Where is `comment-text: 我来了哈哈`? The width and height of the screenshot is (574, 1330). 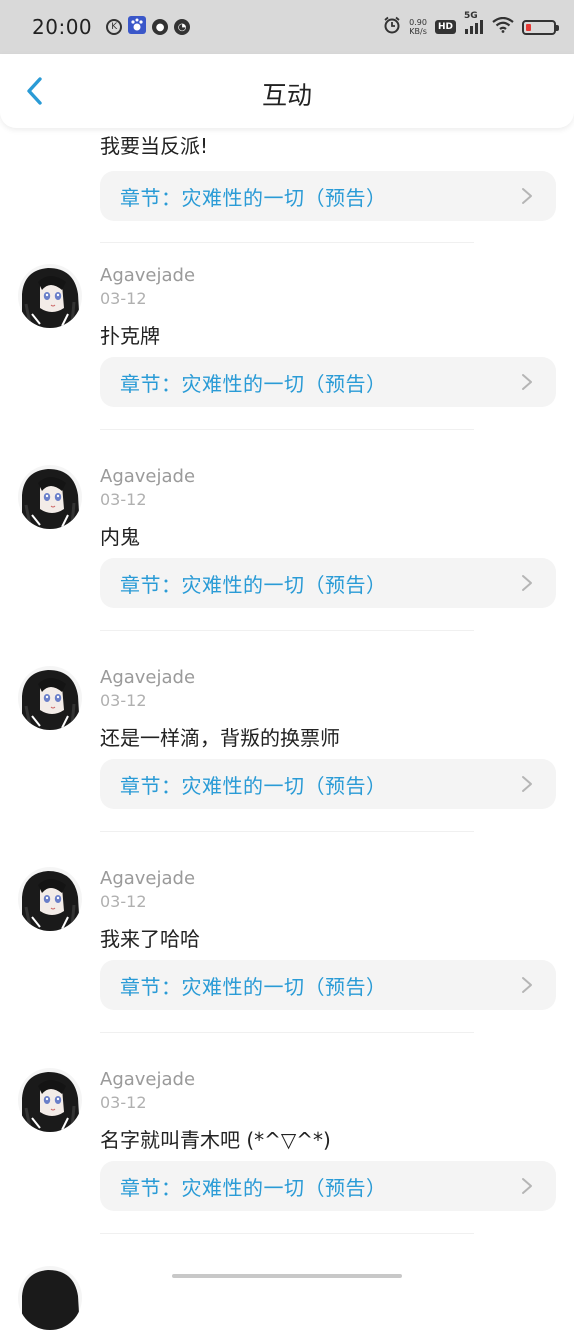 comment-text: 我来了哈哈 is located at coordinates (150, 939).